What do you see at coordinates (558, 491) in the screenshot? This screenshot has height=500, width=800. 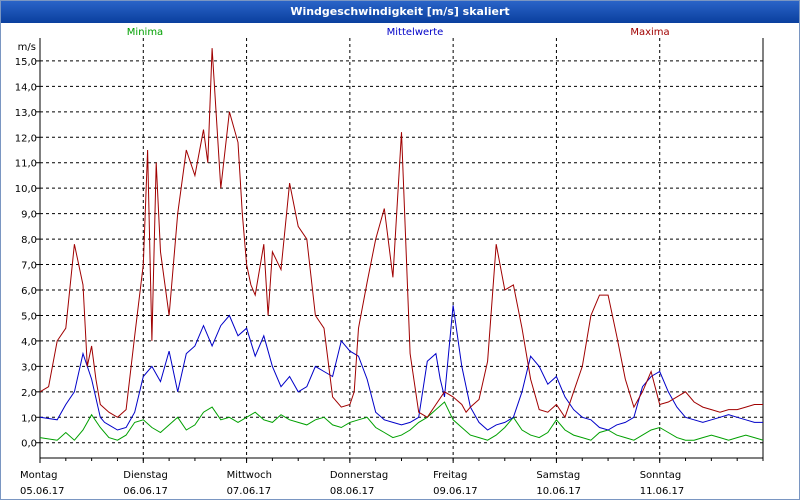 I see `x-tick-date-label: 10.06.17` at bounding box center [558, 491].